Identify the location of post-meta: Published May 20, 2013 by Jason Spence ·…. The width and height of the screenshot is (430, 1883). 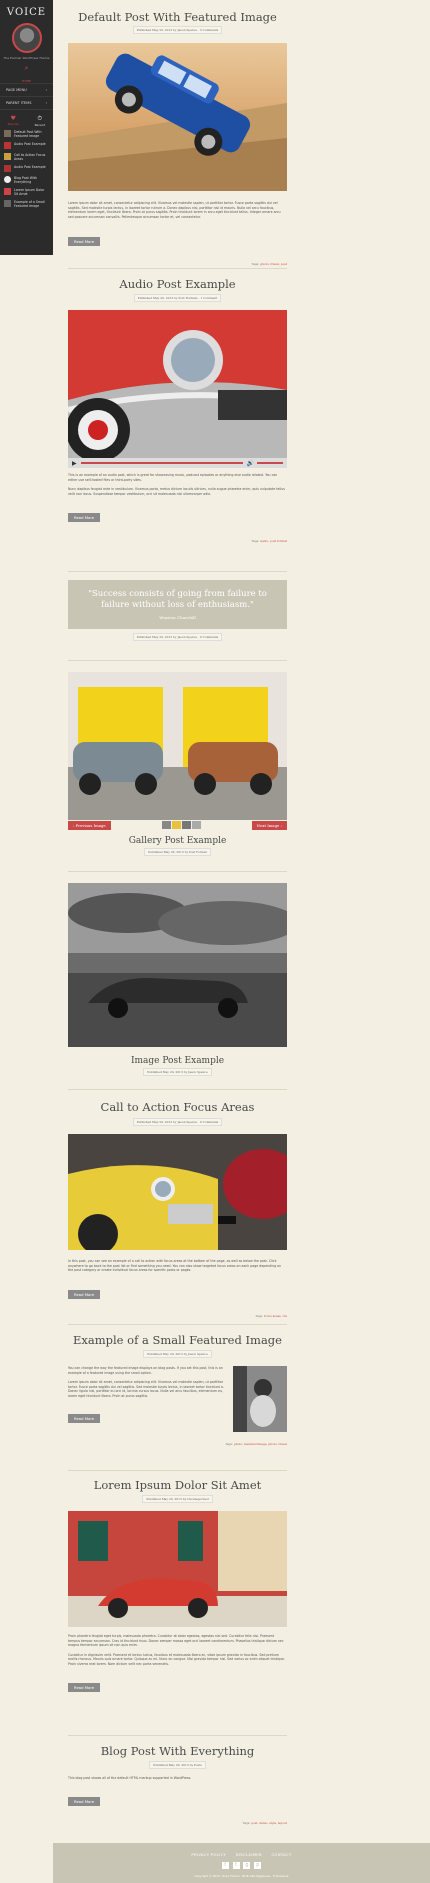
(177, 30).